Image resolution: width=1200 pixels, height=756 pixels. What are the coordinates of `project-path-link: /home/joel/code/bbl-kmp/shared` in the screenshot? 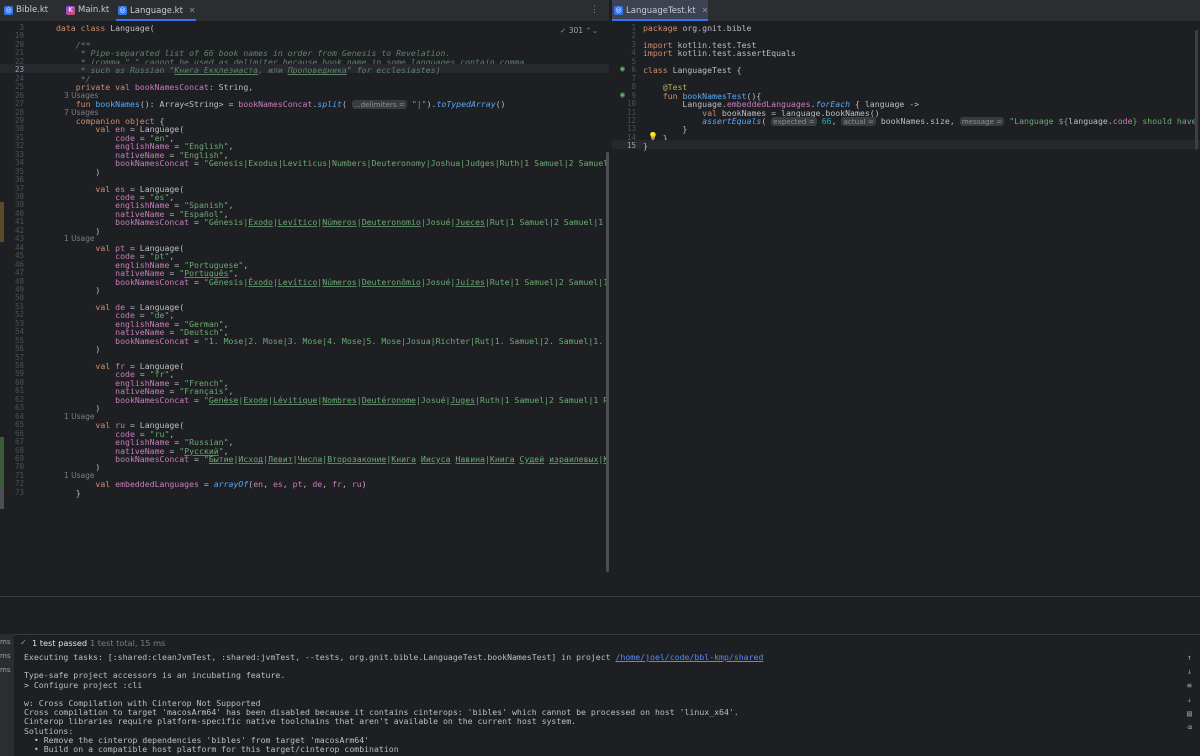 It's located at (690, 657).